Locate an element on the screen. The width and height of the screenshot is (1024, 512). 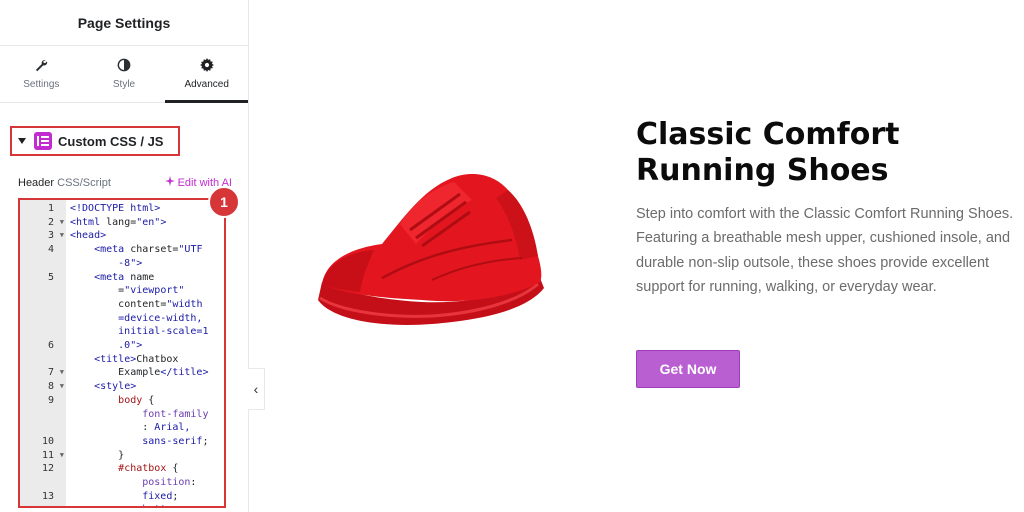
line-number: 11 ▼ is located at coordinates (52, 456).